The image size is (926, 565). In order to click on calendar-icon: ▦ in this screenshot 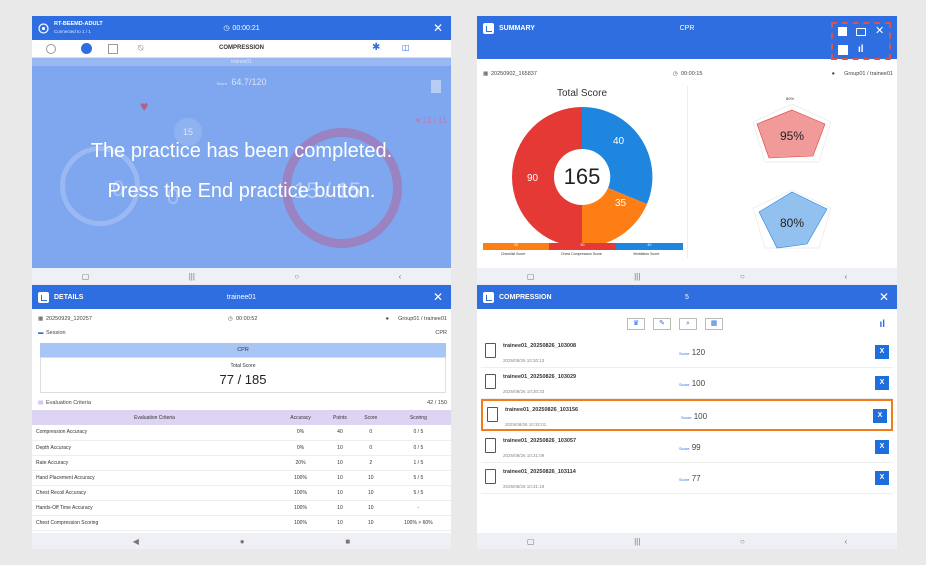, I will do `click(714, 324)`.